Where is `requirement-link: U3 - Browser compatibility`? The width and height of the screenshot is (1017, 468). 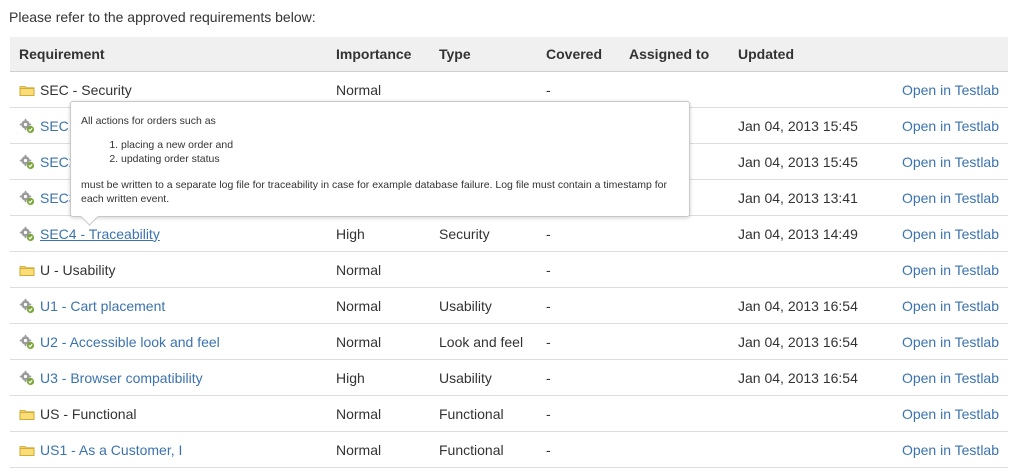 requirement-link: U3 - Browser compatibility is located at coordinates (121, 378).